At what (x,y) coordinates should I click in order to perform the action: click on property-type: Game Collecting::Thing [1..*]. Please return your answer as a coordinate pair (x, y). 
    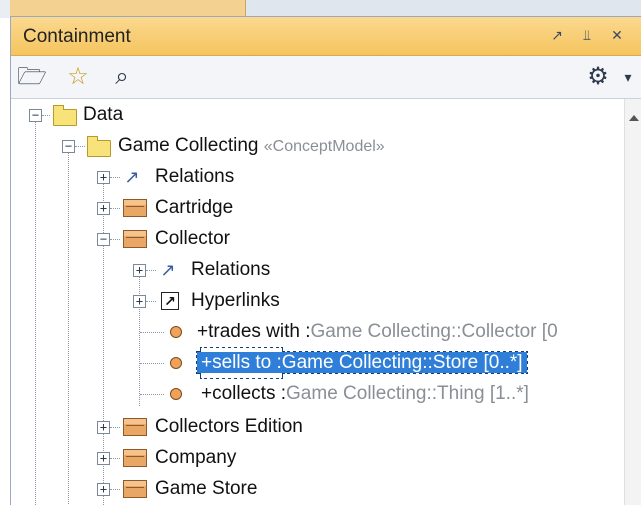
    Looking at the image, I should click on (407, 393).